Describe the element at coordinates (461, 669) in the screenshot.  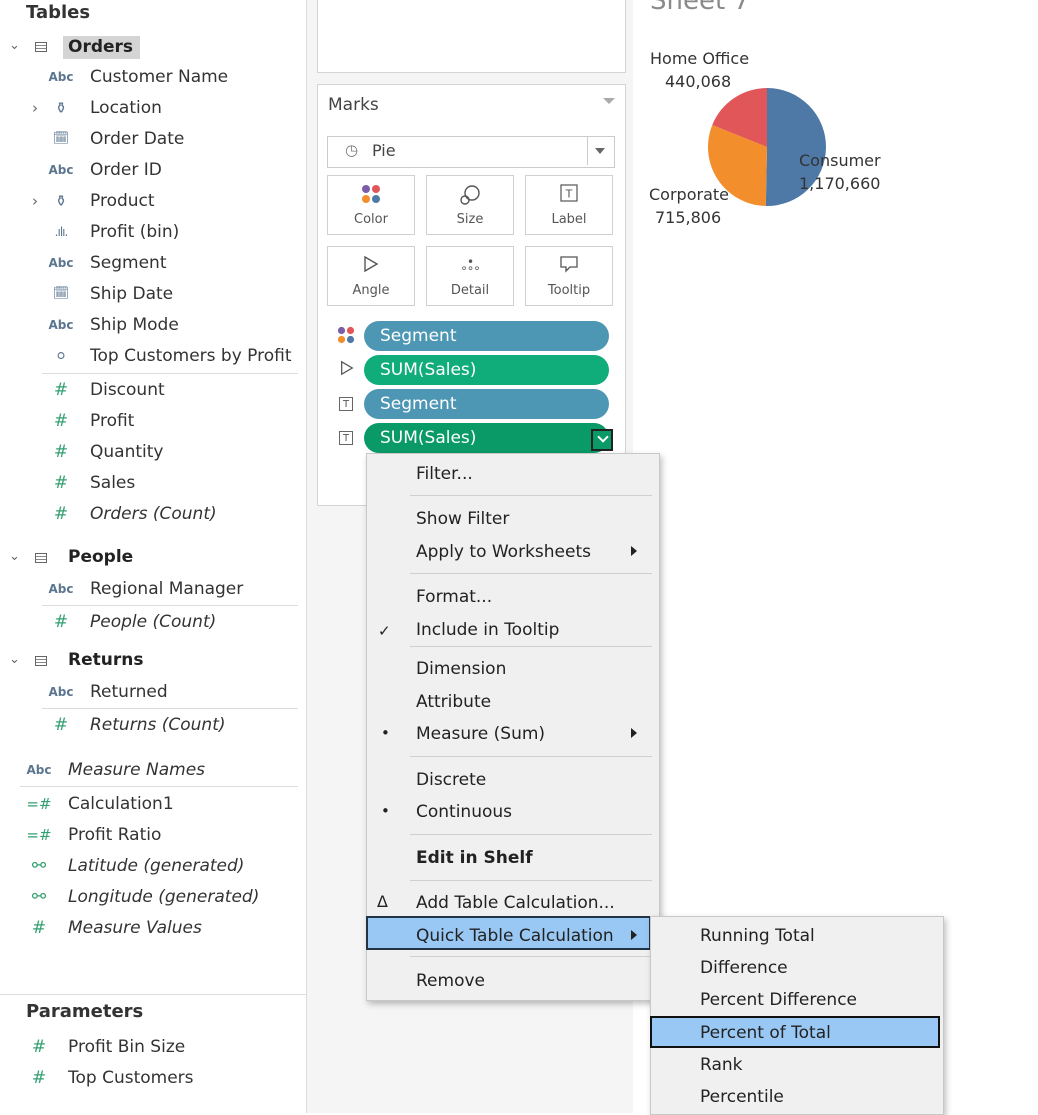
I see `menu-dimension: Dimension` at that location.